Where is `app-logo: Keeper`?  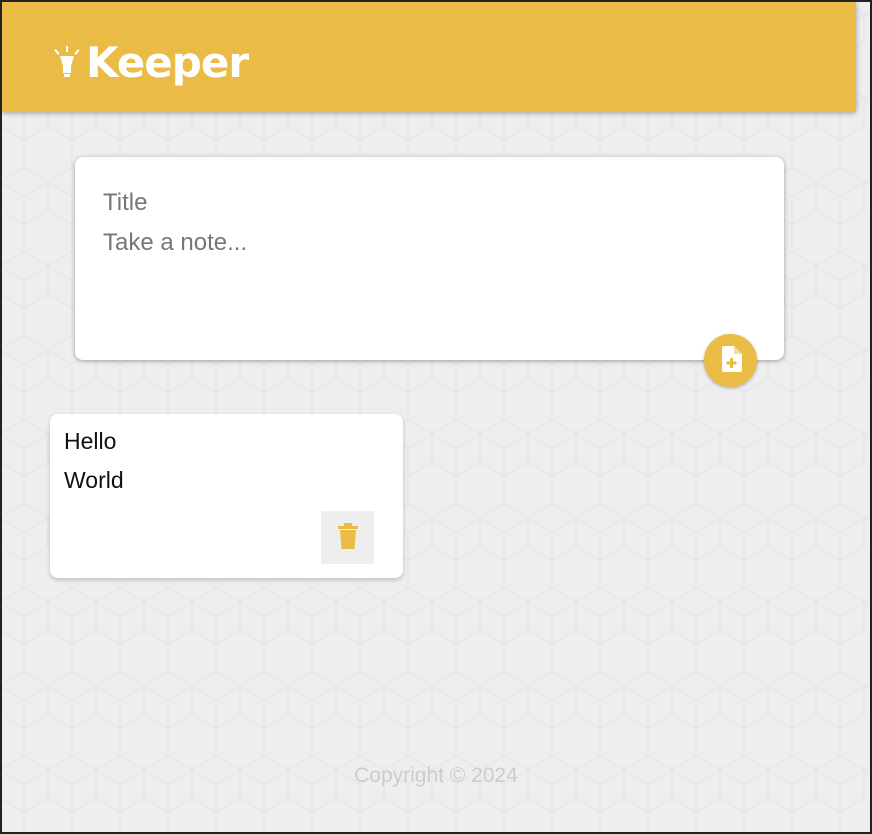 app-logo: Keeper is located at coordinates (151, 63).